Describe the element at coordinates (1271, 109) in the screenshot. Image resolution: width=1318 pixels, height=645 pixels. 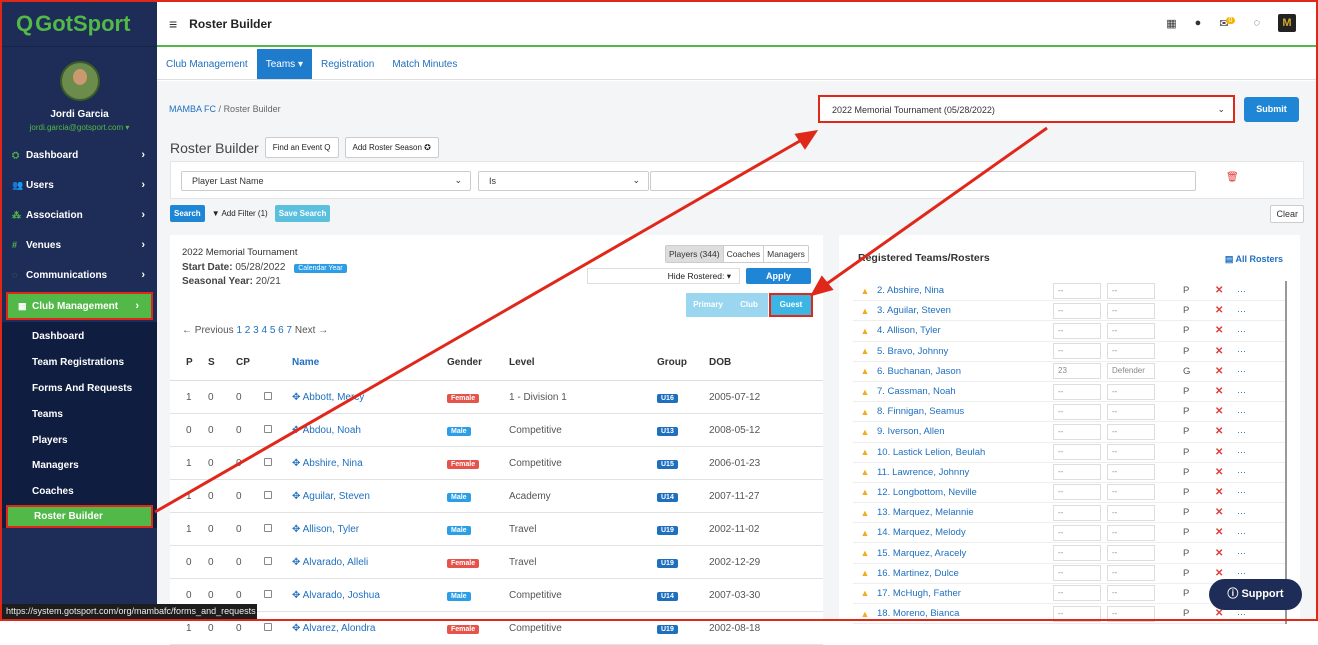
I see `submit-button: Submit` at that location.